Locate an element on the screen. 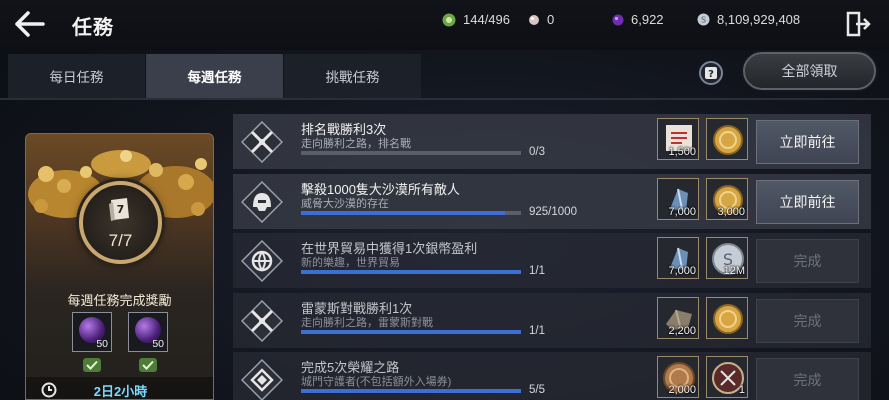 The image size is (889, 400). weekly-reward-label: 每週任務完成獎勵 is located at coordinates (119, 300).